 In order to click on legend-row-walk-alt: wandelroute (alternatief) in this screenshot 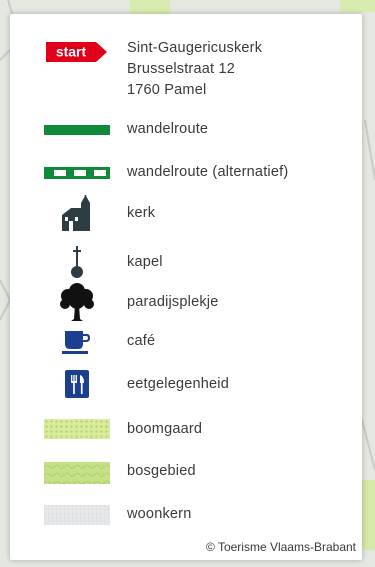, I will do `click(186, 172)`.